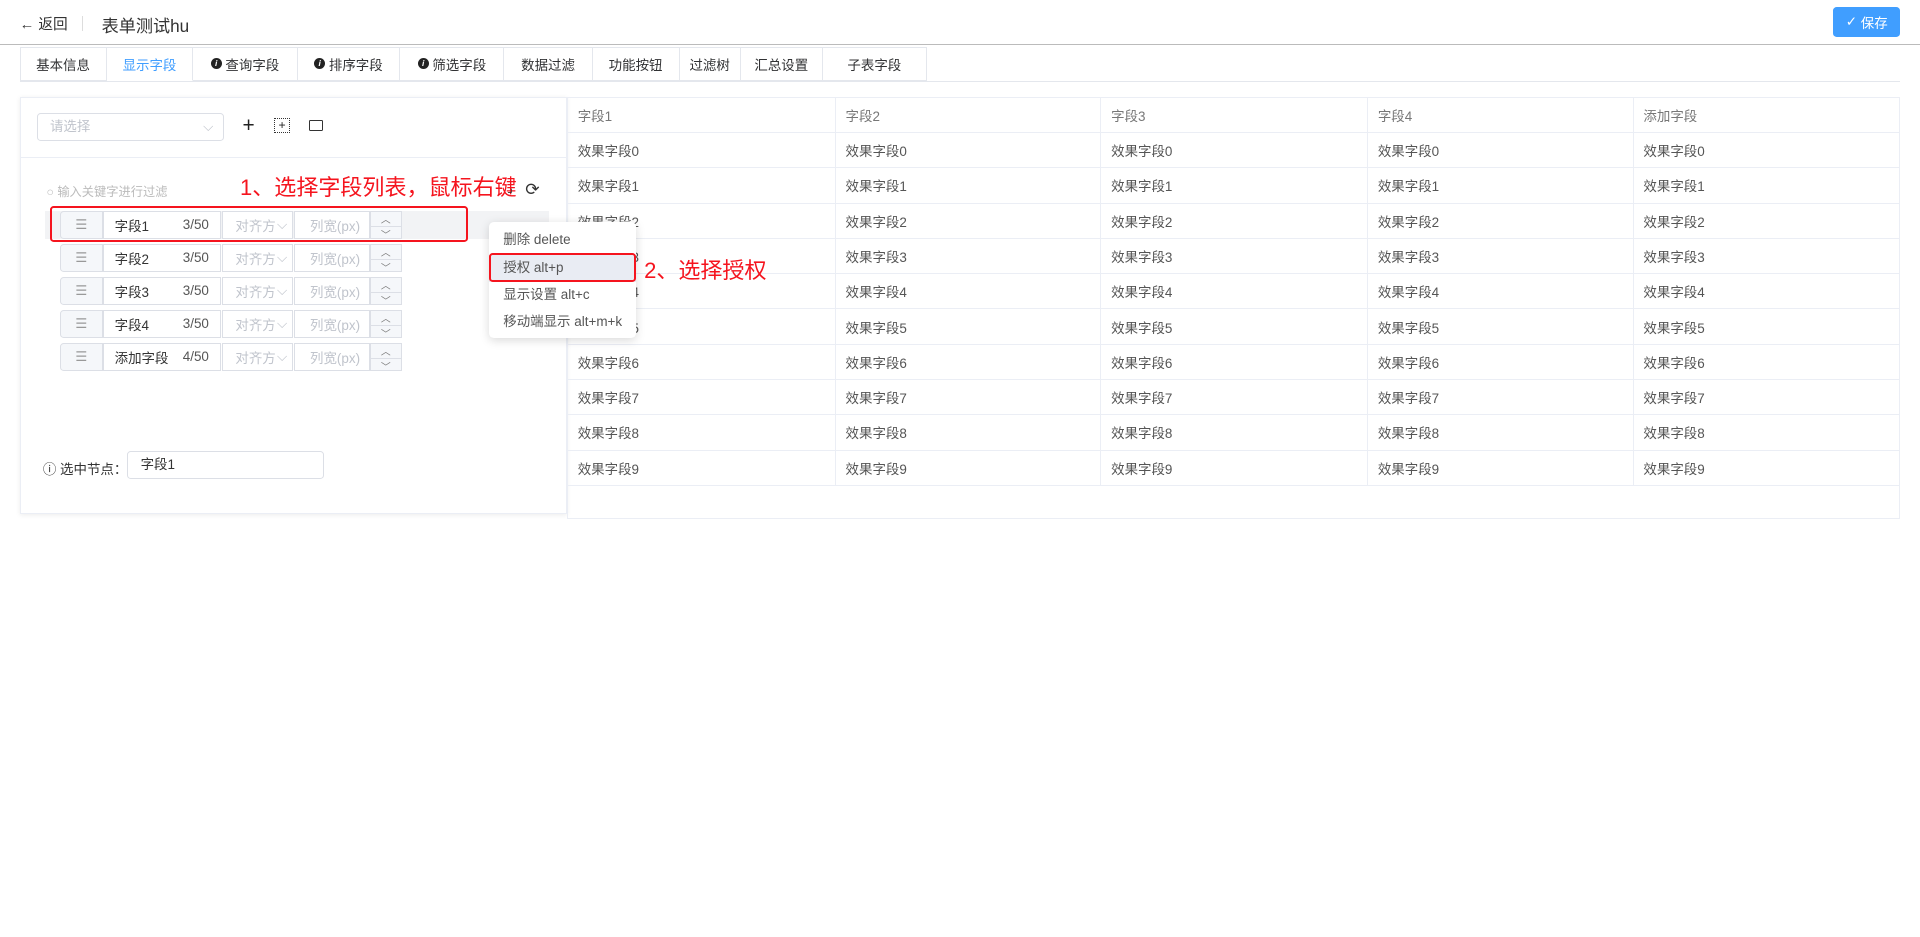  What do you see at coordinates (452, 63) in the screenshot?
I see `tab-4: i 筛选字段` at bounding box center [452, 63].